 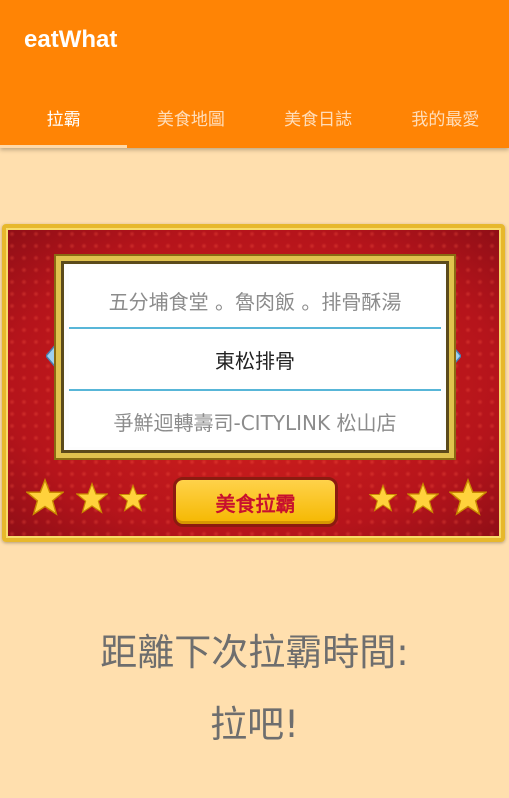 What do you see at coordinates (254, 652) in the screenshot?
I see `next-spin-time-label: 距離下次拉霸時間:` at bounding box center [254, 652].